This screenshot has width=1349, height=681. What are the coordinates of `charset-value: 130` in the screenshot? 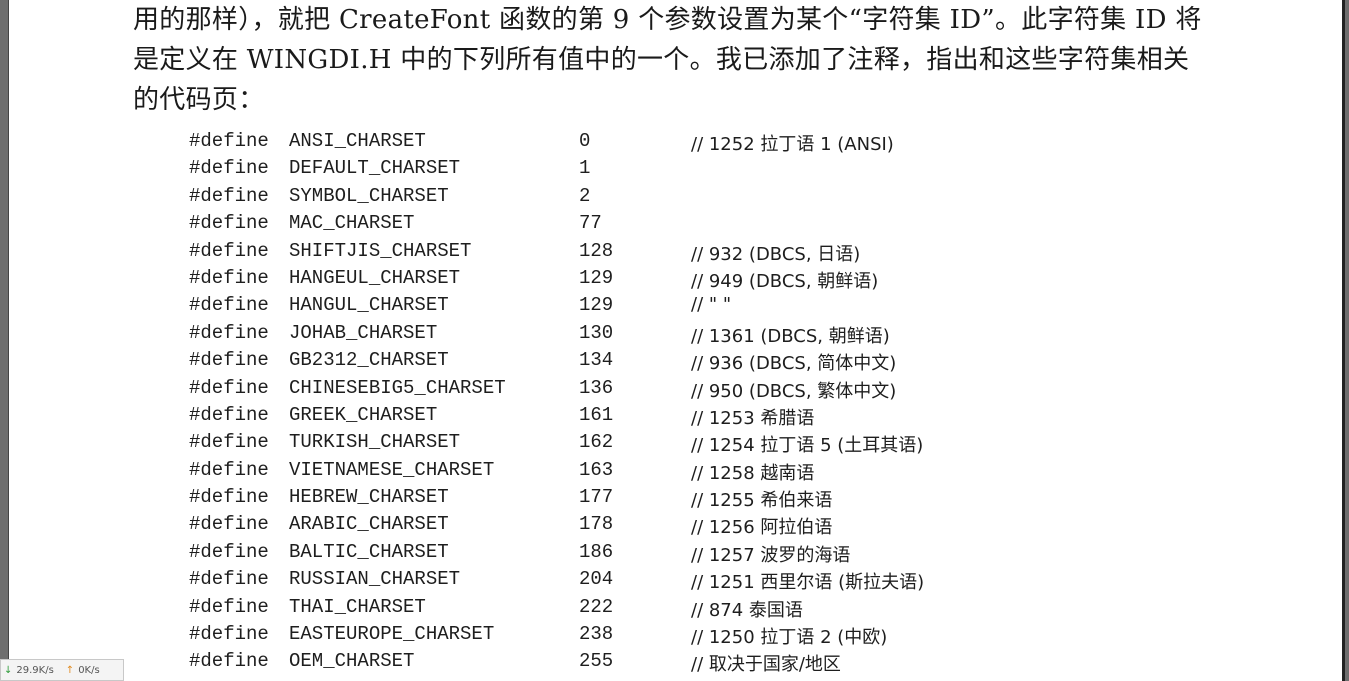 It's located at (596, 332).